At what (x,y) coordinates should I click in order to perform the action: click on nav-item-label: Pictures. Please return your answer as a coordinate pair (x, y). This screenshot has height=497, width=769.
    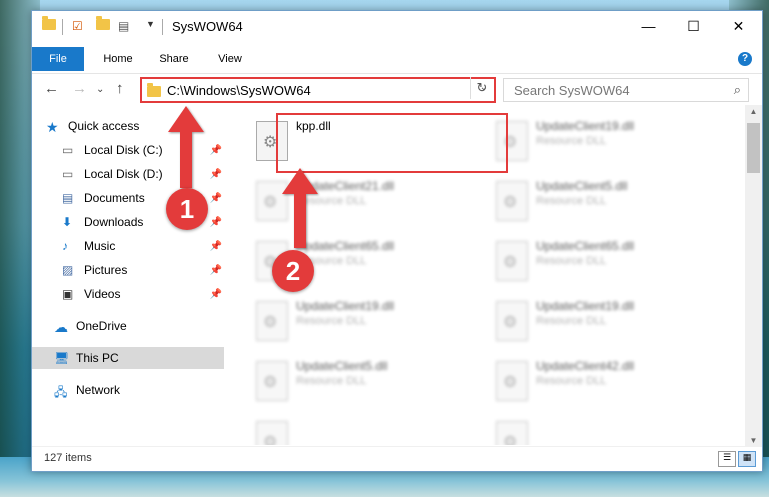
    Looking at the image, I should click on (106, 270).